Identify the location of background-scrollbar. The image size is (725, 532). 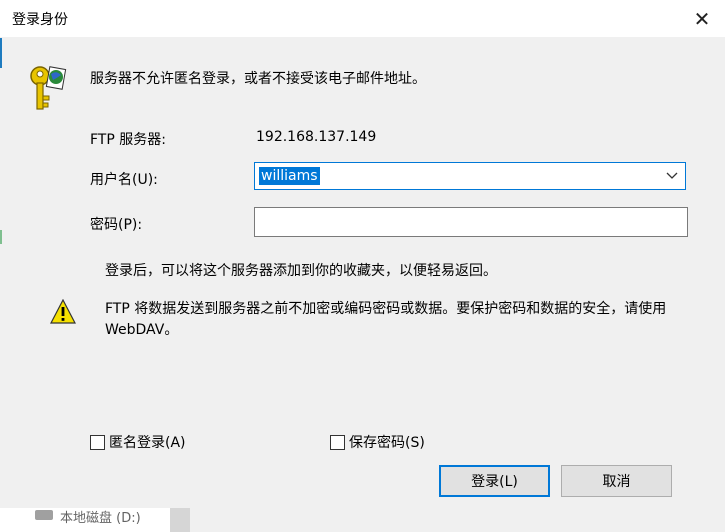
(180, 520).